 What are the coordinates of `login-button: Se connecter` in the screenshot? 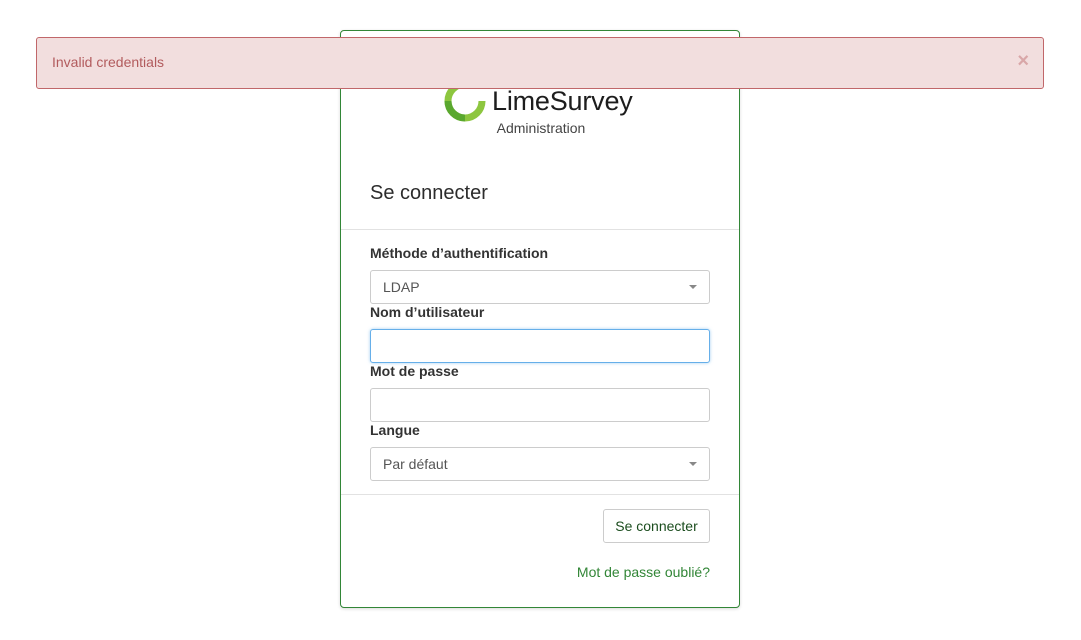 It's located at (656, 526).